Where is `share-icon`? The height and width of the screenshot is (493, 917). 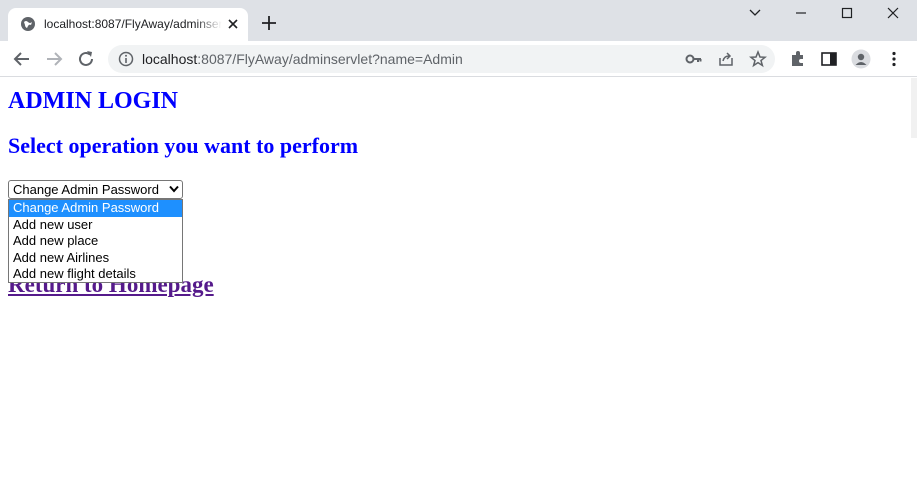 share-icon is located at coordinates (726, 59).